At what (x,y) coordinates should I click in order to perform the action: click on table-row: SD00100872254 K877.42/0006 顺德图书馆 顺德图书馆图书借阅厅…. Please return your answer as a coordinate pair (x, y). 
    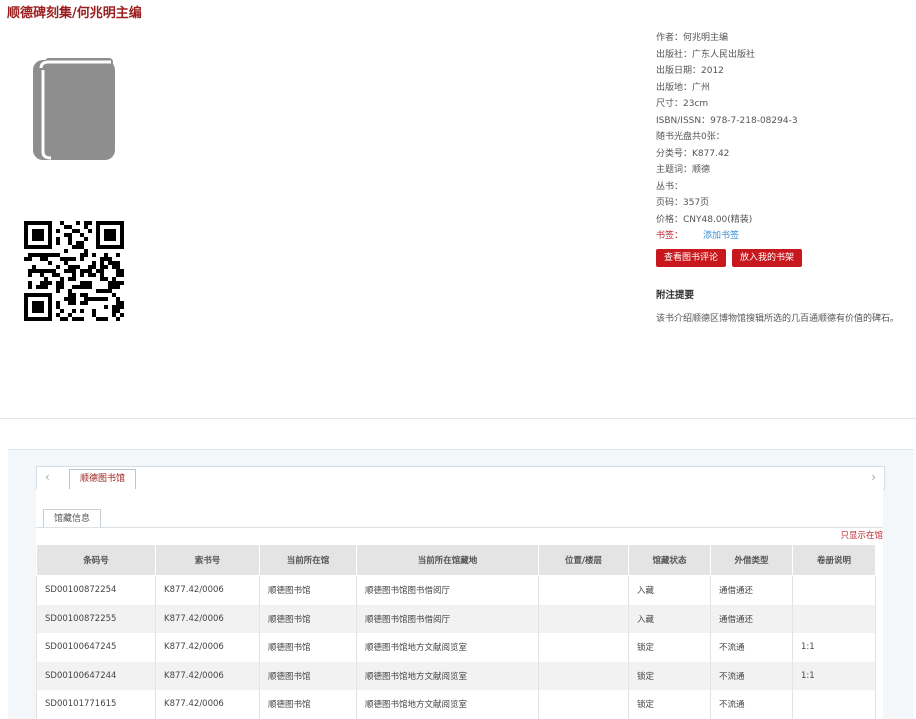
    Looking at the image, I should click on (456, 590).